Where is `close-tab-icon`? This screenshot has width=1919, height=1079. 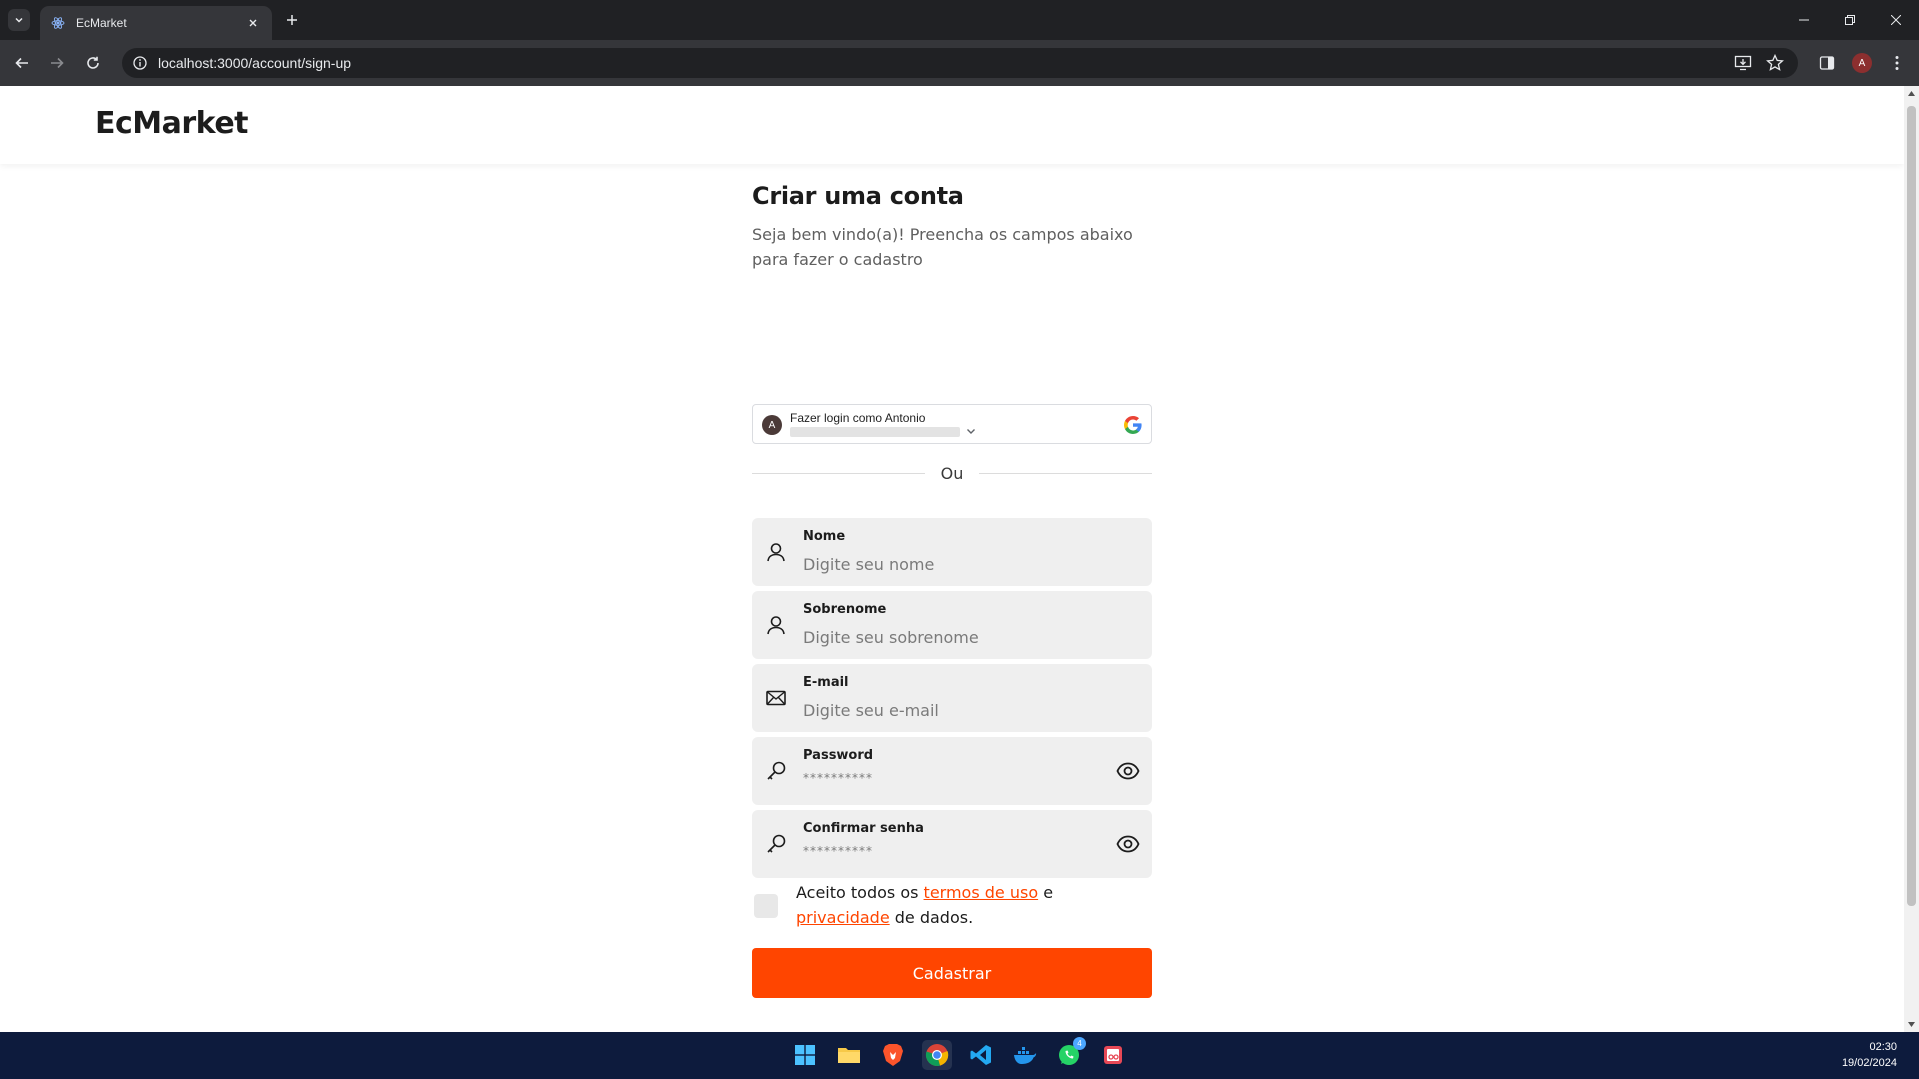
close-tab-icon is located at coordinates (253, 23).